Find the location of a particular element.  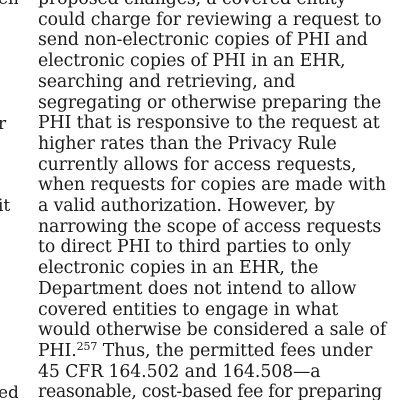

text-line: electronic copies in an EHR, the is located at coordinates (178, 268).